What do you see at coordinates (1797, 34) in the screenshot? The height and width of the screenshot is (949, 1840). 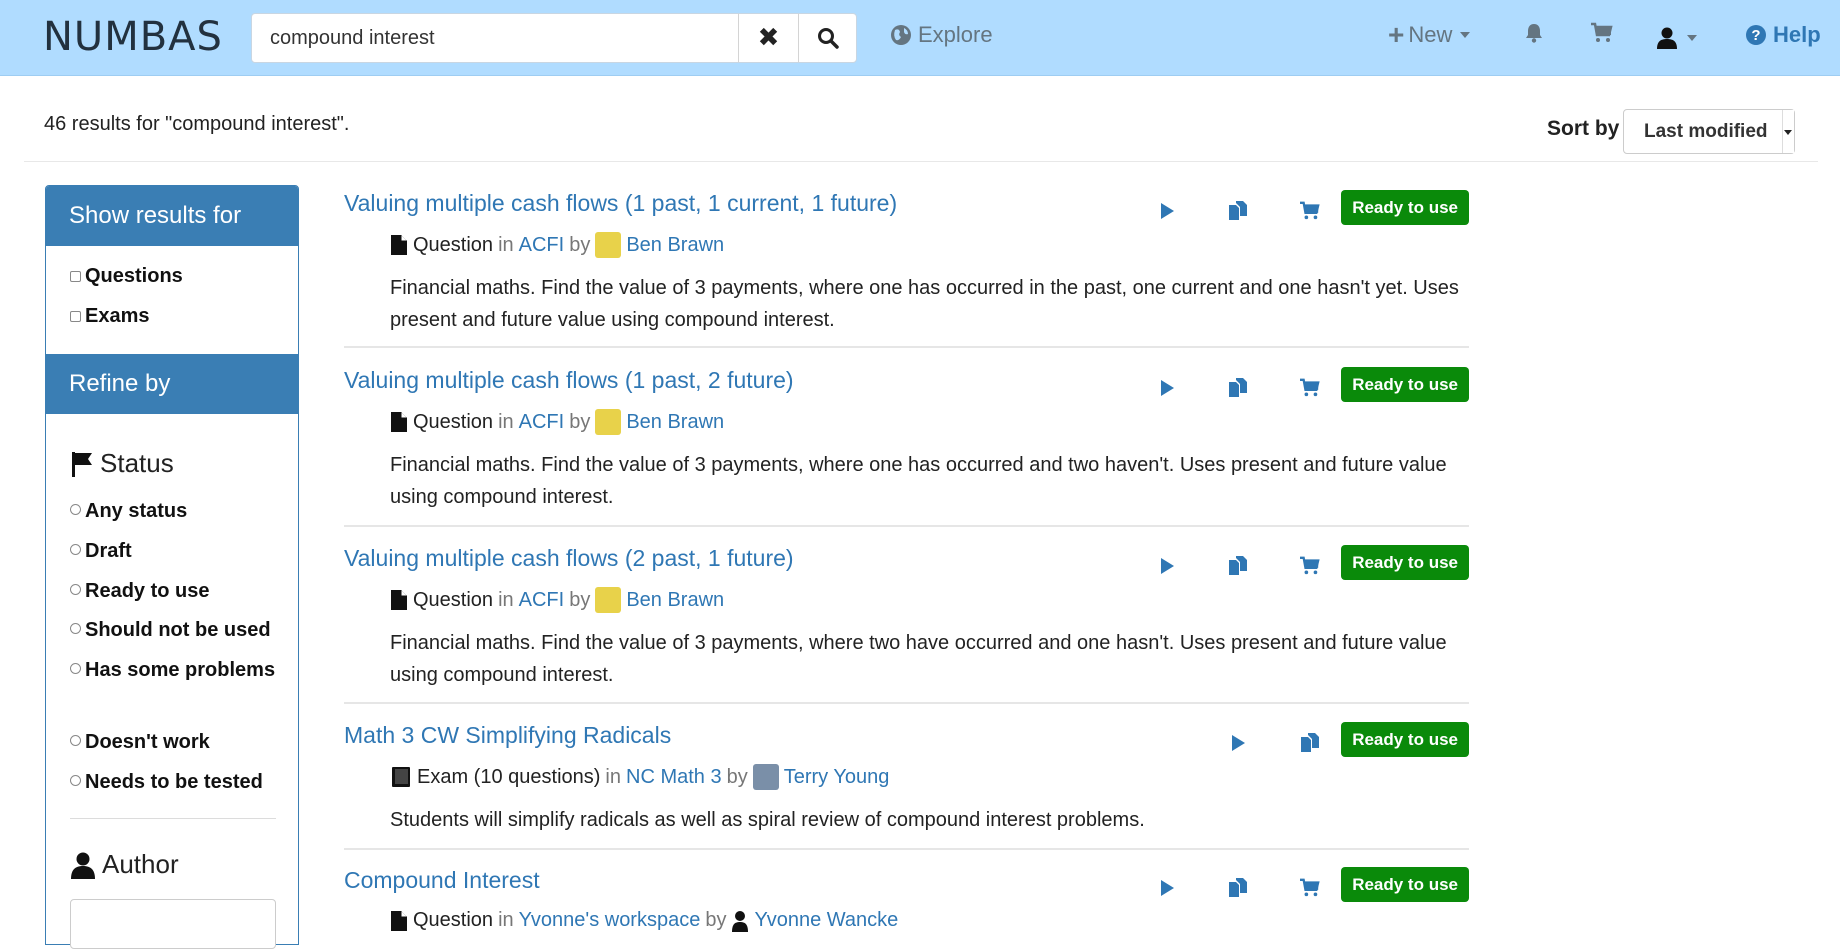 I see `nav-help-label: Help` at bounding box center [1797, 34].